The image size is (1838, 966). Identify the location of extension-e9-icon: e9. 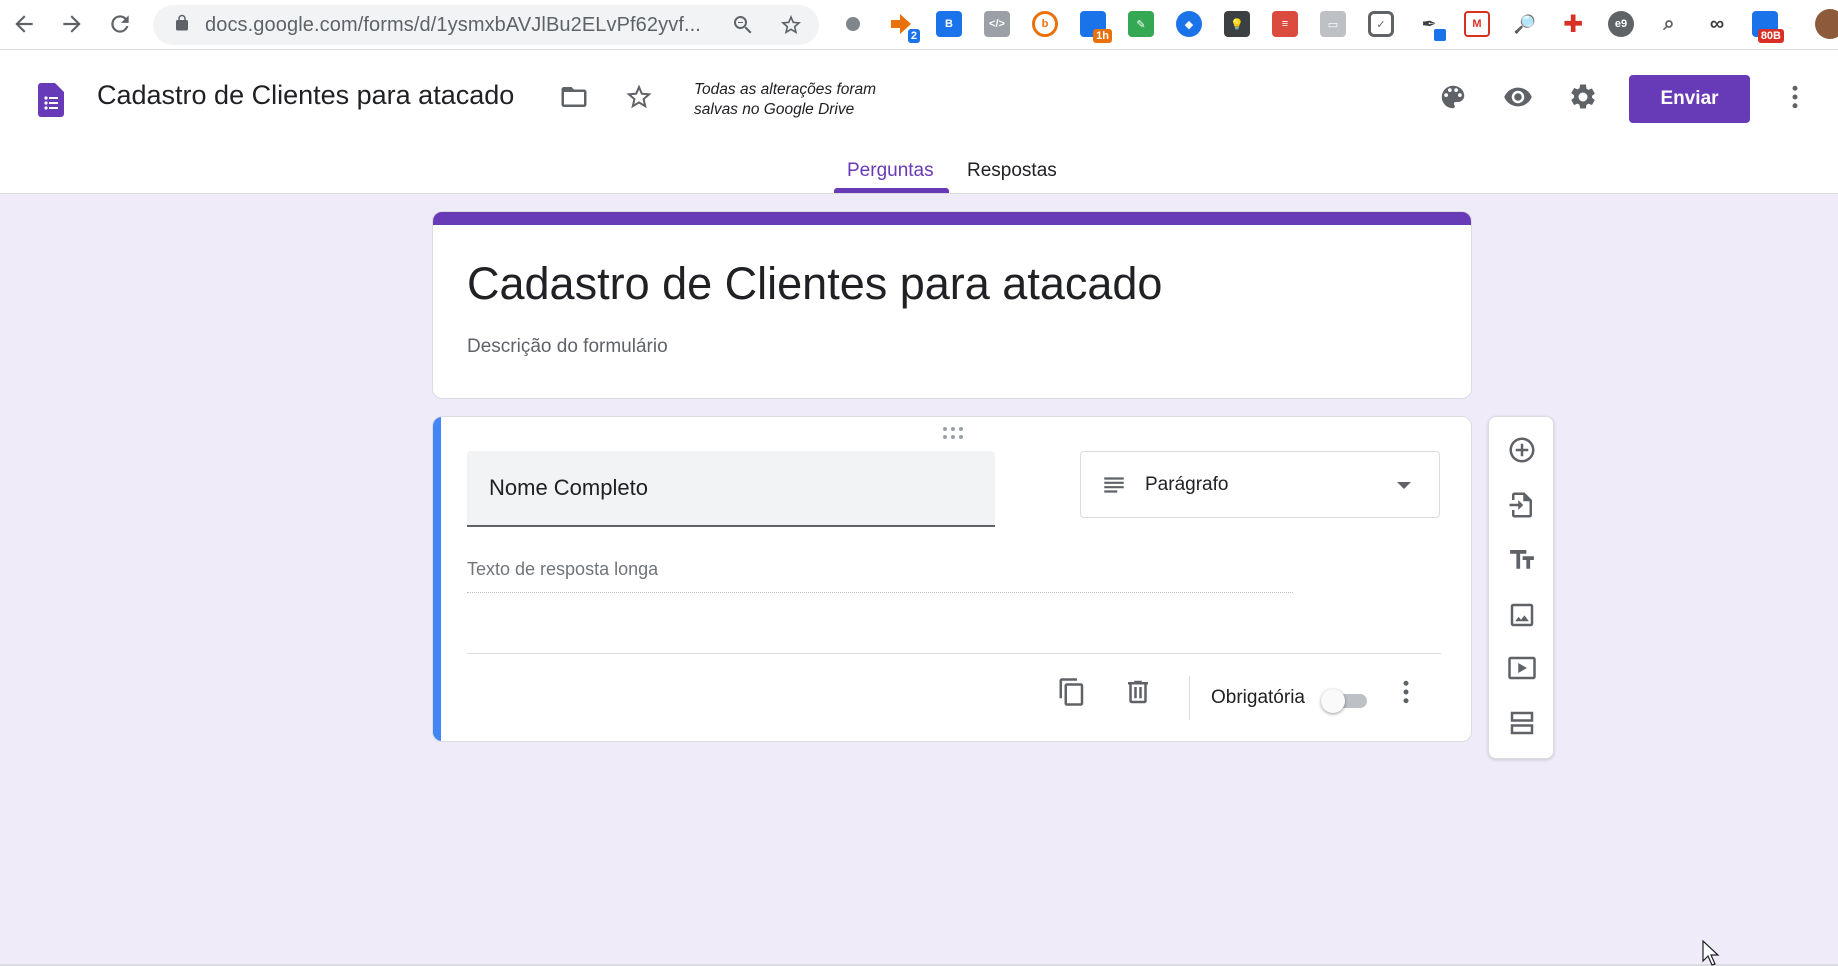
(1621, 24).